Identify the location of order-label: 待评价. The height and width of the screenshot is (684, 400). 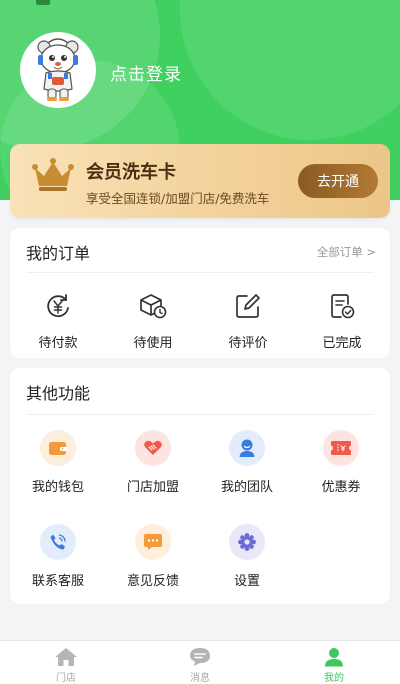
(248, 343).